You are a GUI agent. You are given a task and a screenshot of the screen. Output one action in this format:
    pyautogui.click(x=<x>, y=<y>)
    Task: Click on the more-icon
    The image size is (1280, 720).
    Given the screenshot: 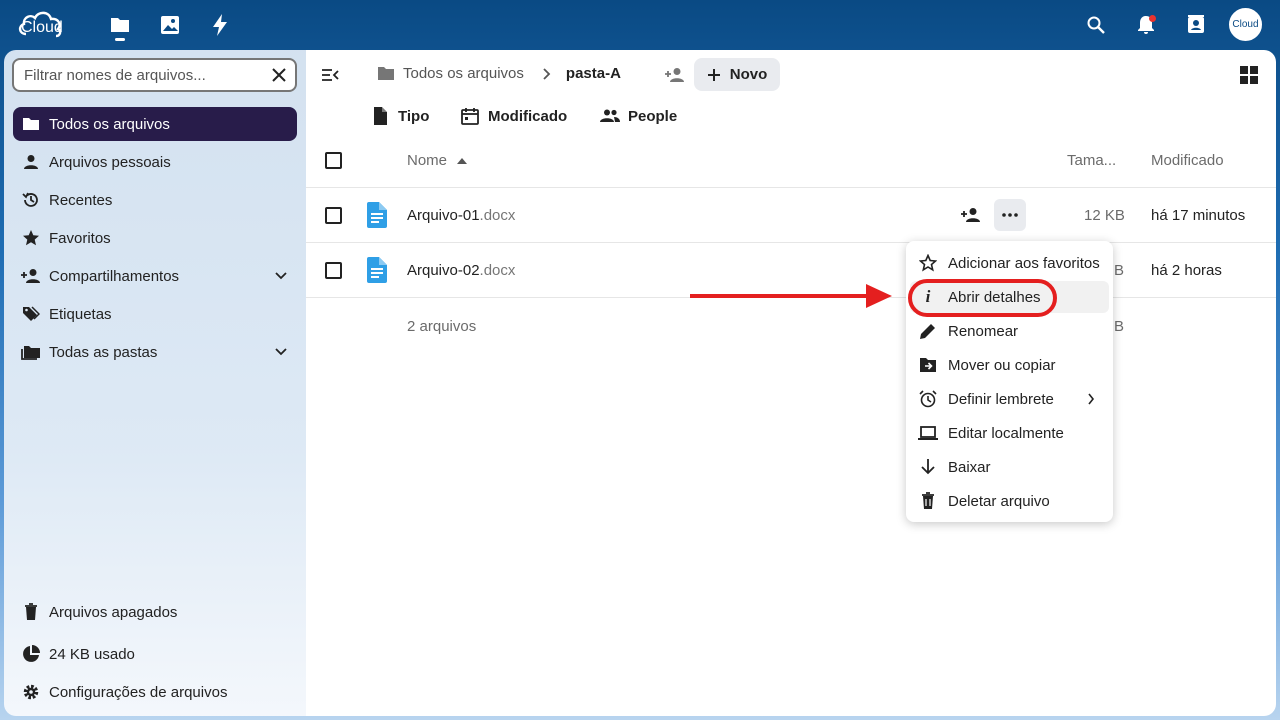 What is the action you would take?
    pyautogui.click(x=1010, y=215)
    